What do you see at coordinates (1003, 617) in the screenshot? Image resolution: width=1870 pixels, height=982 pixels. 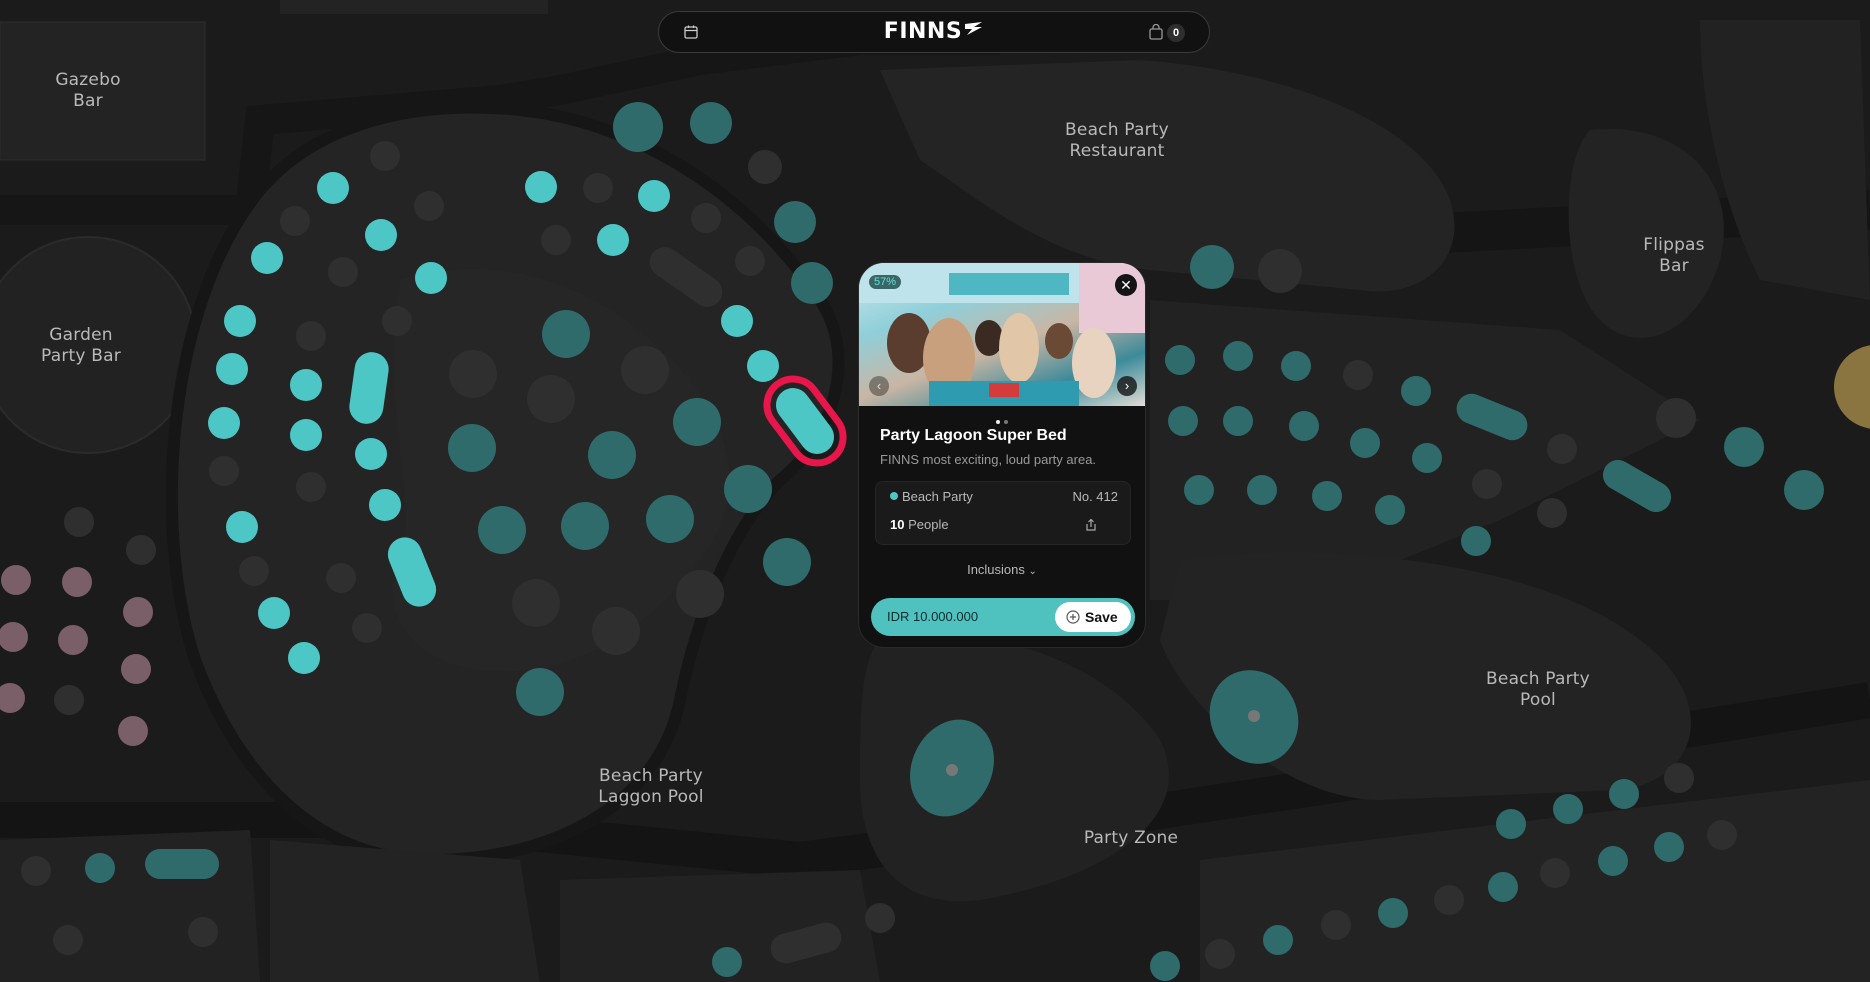 I see `price-bar: IDR 10.000.000 Save` at bounding box center [1003, 617].